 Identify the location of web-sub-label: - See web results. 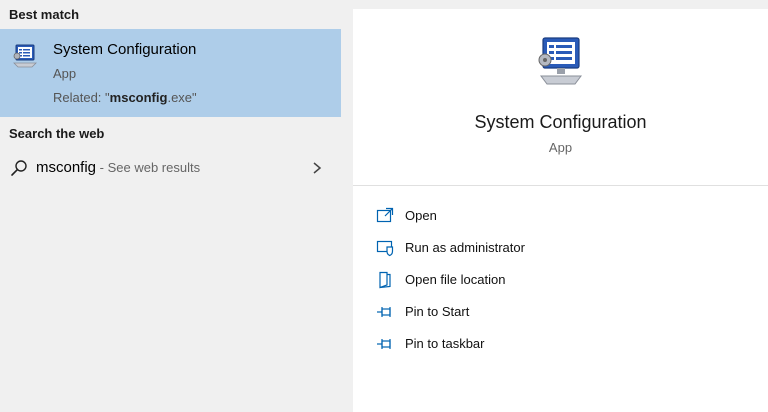
(148, 167).